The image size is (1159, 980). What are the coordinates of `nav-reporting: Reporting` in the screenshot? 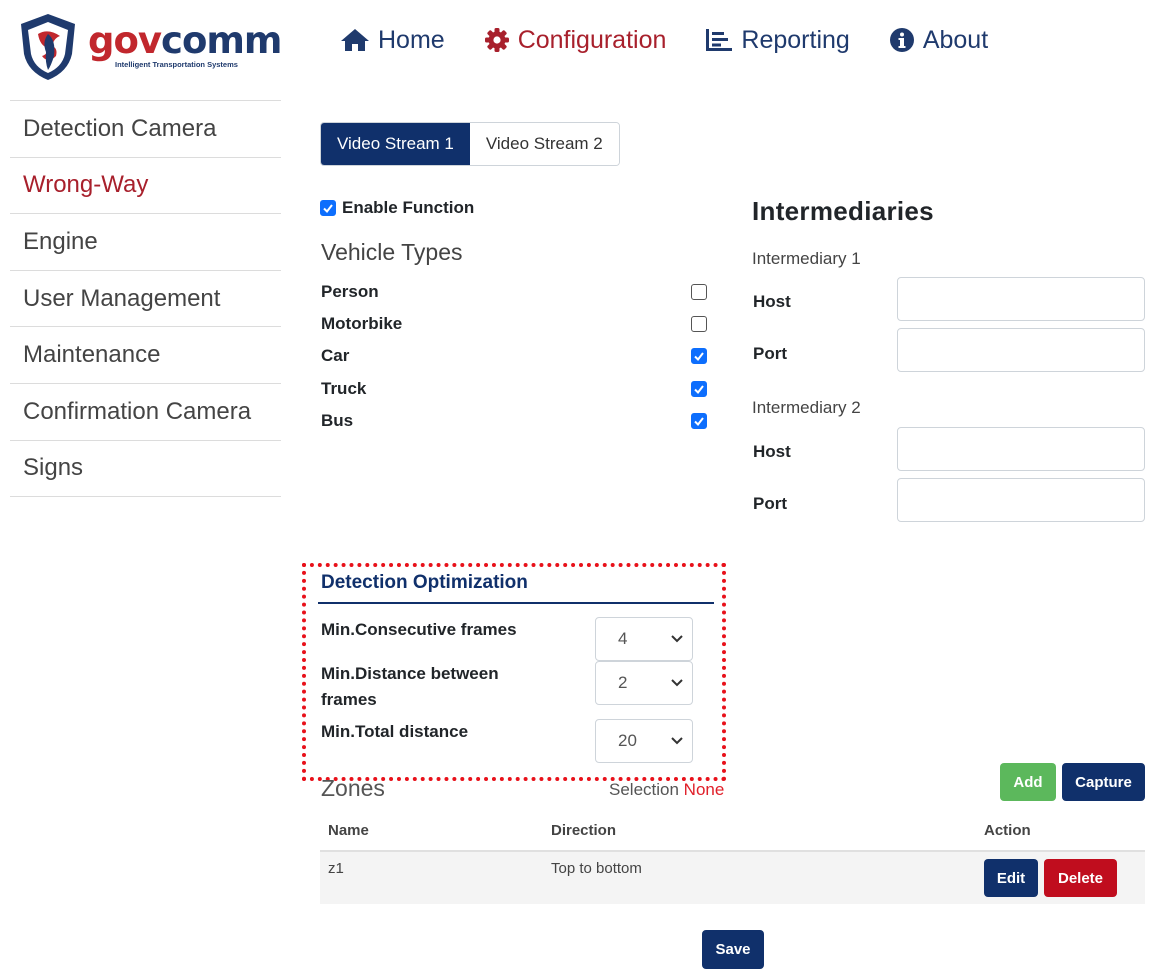 It's located at (777, 40).